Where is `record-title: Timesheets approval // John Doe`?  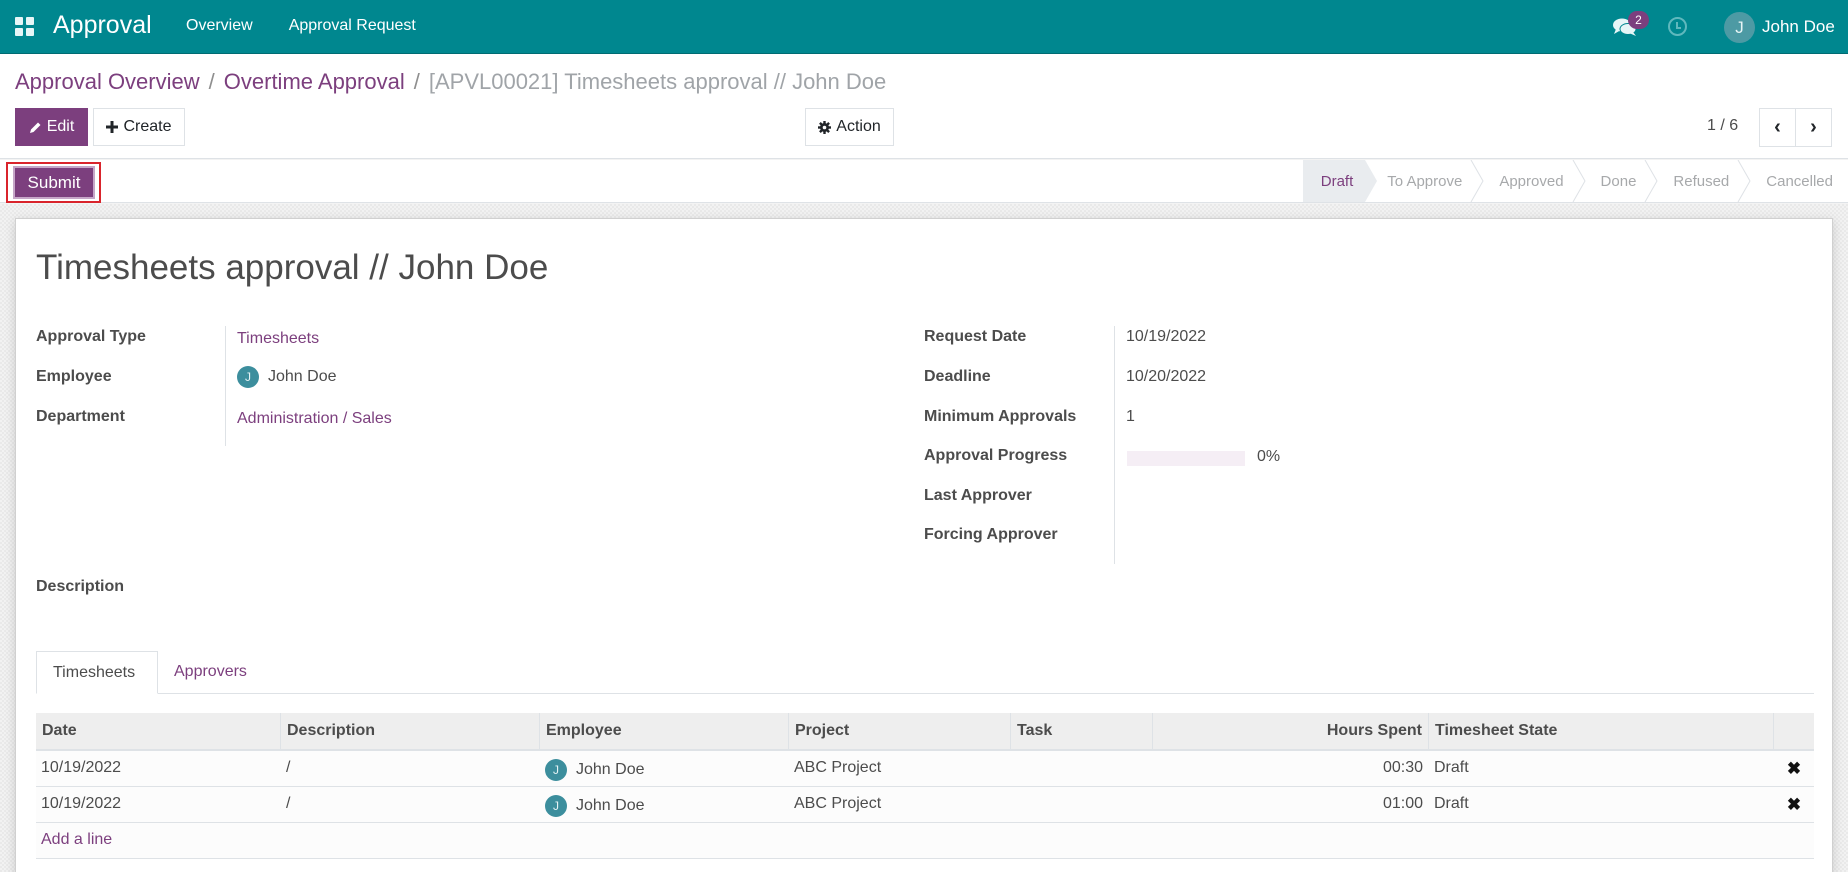
record-title: Timesheets approval // John Doe is located at coordinates (292, 267).